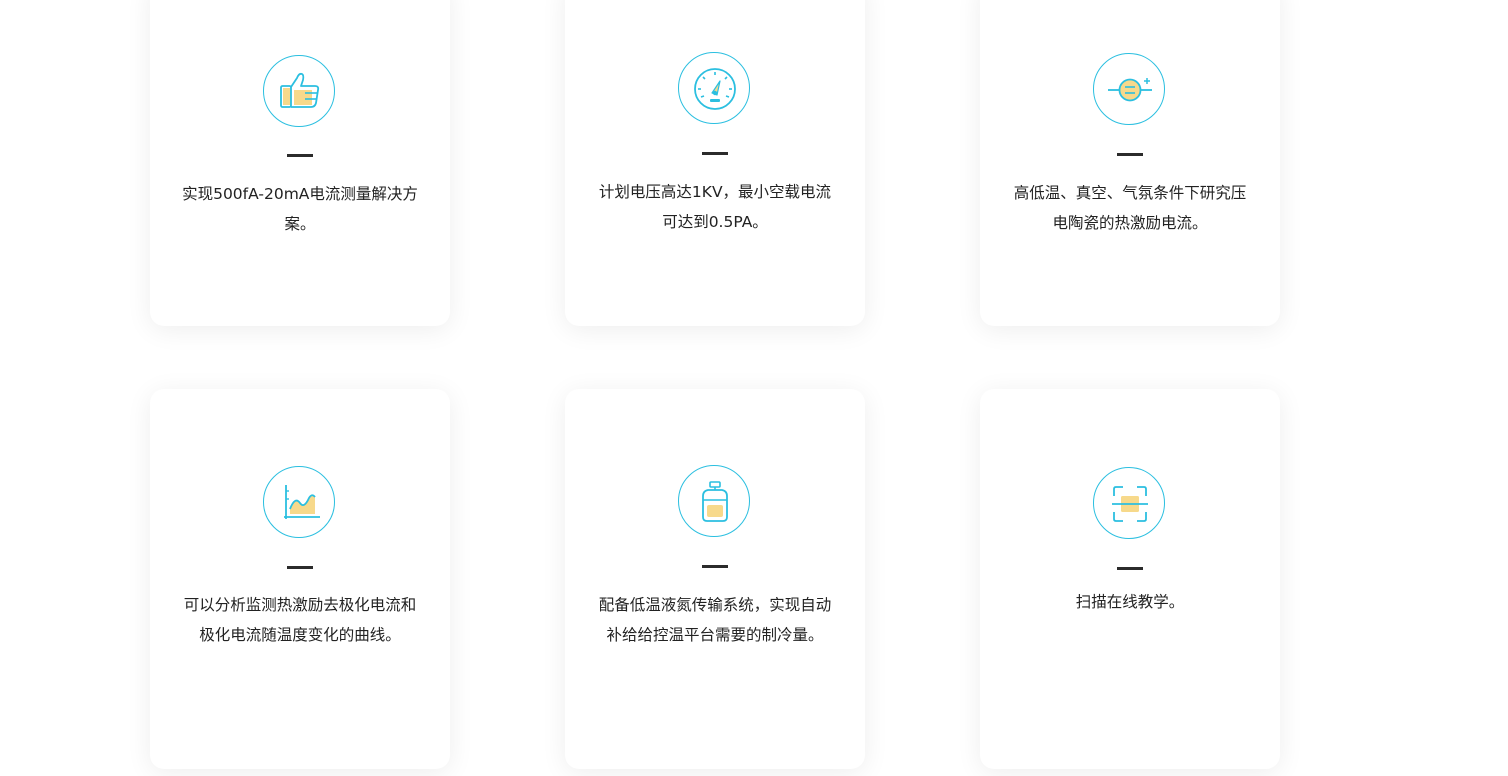  Describe the element at coordinates (715, 620) in the screenshot. I see `feature-description: 配备低温液氮传输系统，实现自动补给给控温平台需要的制冷量。` at that location.